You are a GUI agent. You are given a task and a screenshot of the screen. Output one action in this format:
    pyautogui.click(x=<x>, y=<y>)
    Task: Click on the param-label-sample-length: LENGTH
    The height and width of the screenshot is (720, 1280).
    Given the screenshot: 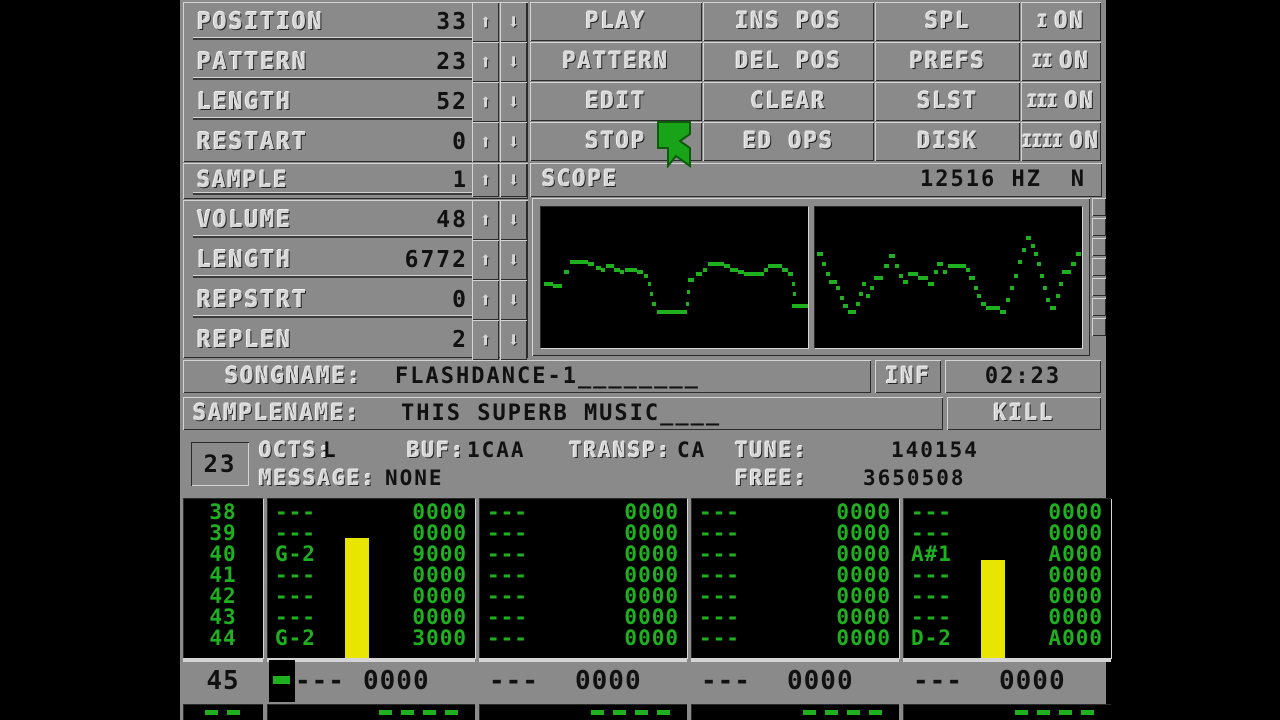 What is the action you would take?
    pyautogui.click(x=245, y=260)
    